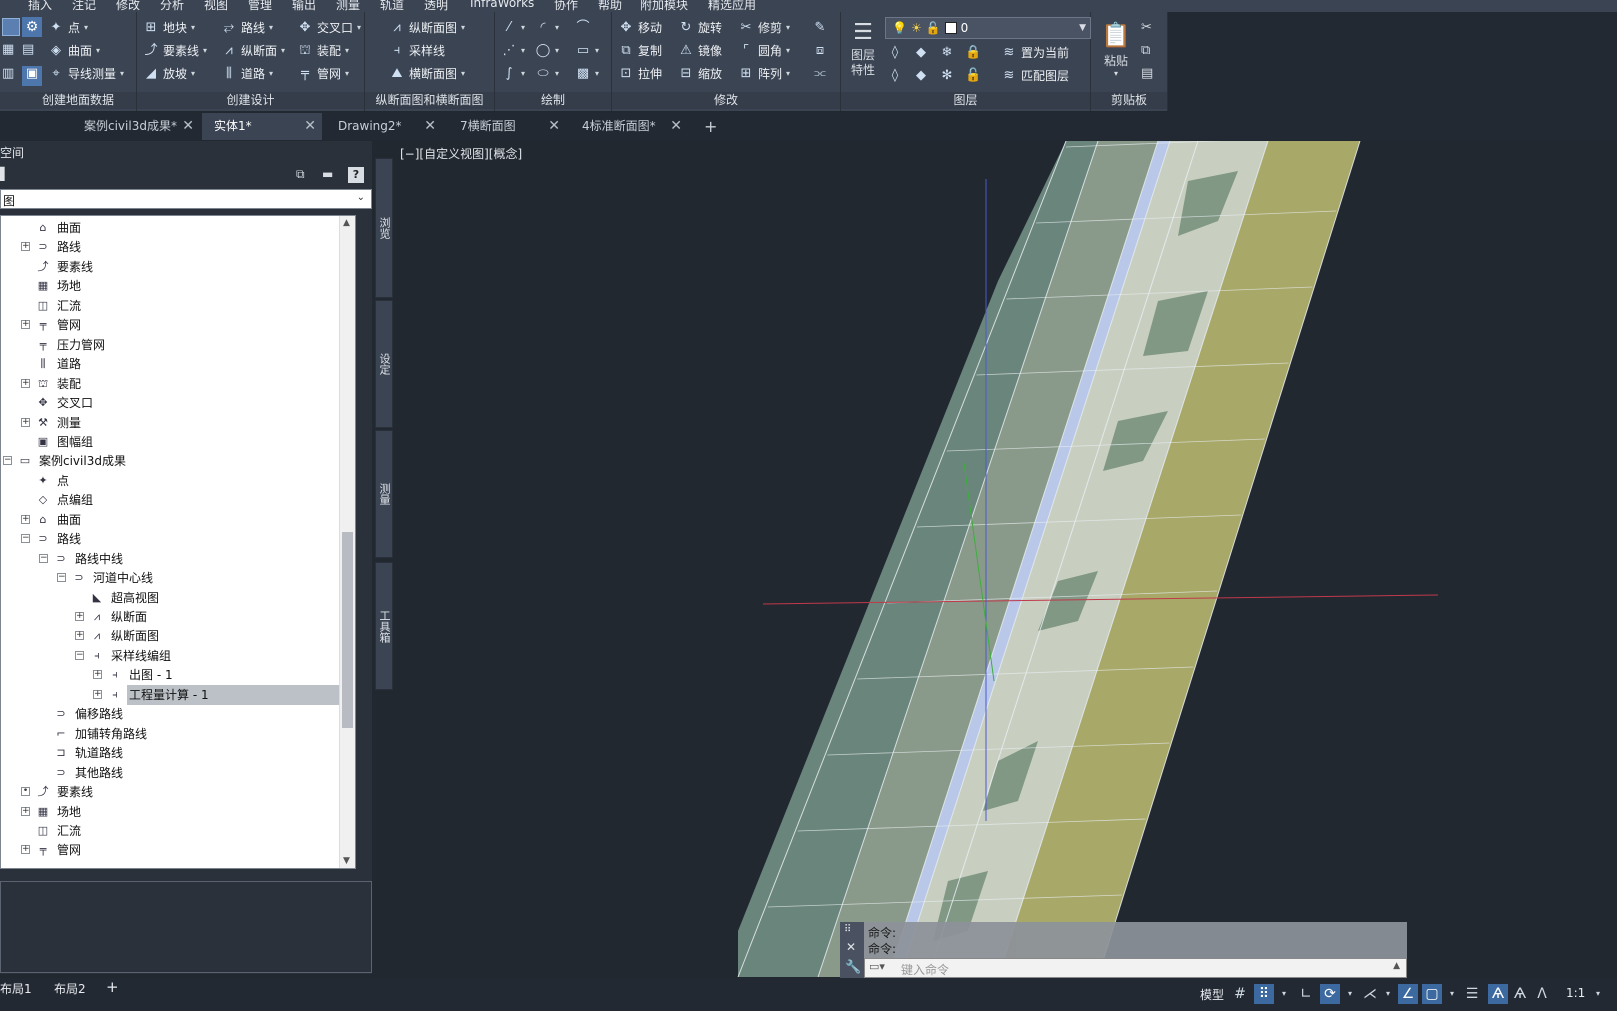 The image size is (1617, 1011). I want to click on tree-node: ◇ 点编组, so click(65, 500).